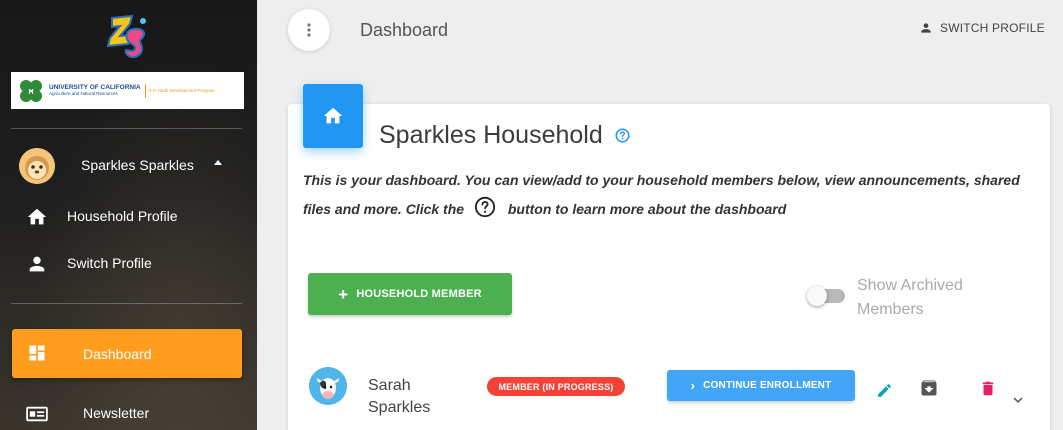 Image resolution: width=1063 pixels, height=430 pixels. I want to click on caret-up-icon, so click(218, 162).